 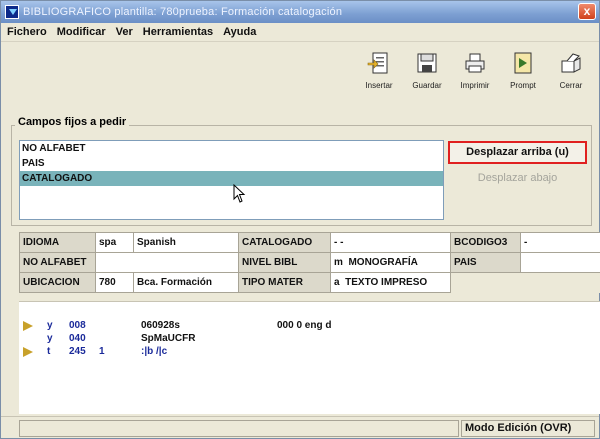 I want to click on prompt-icon, so click(x=523, y=63).